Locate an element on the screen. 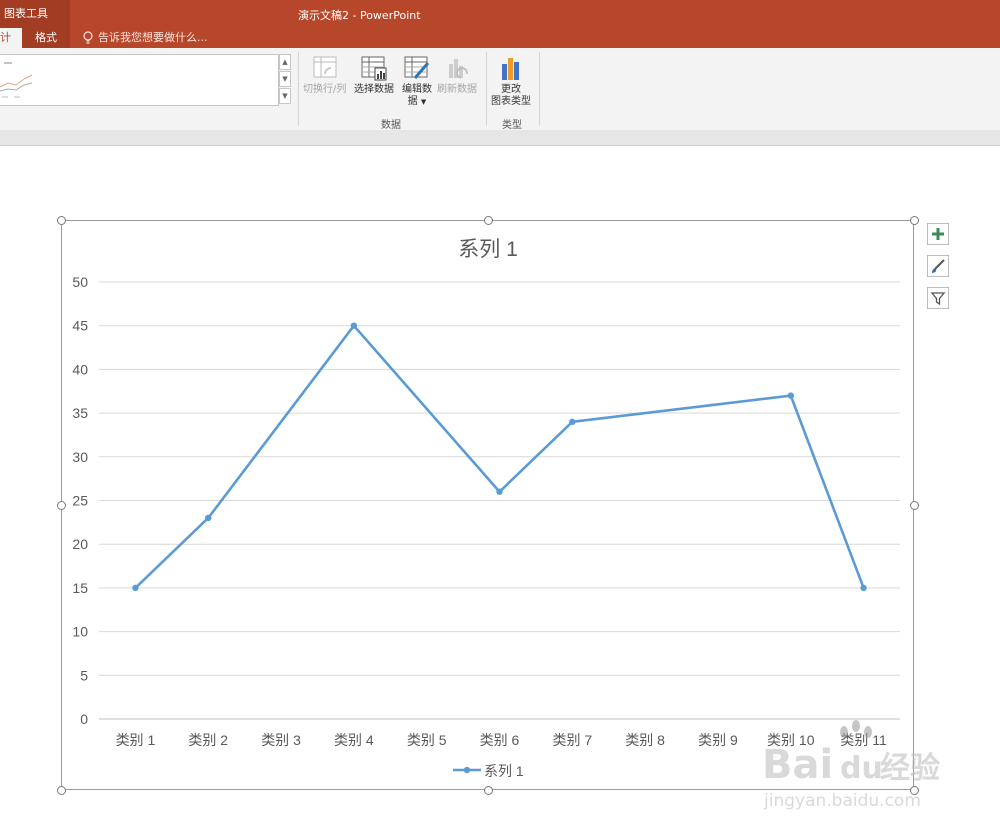 The width and height of the screenshot is (1000, 830). chart-styles-icon is located at coordinates (938, 266).